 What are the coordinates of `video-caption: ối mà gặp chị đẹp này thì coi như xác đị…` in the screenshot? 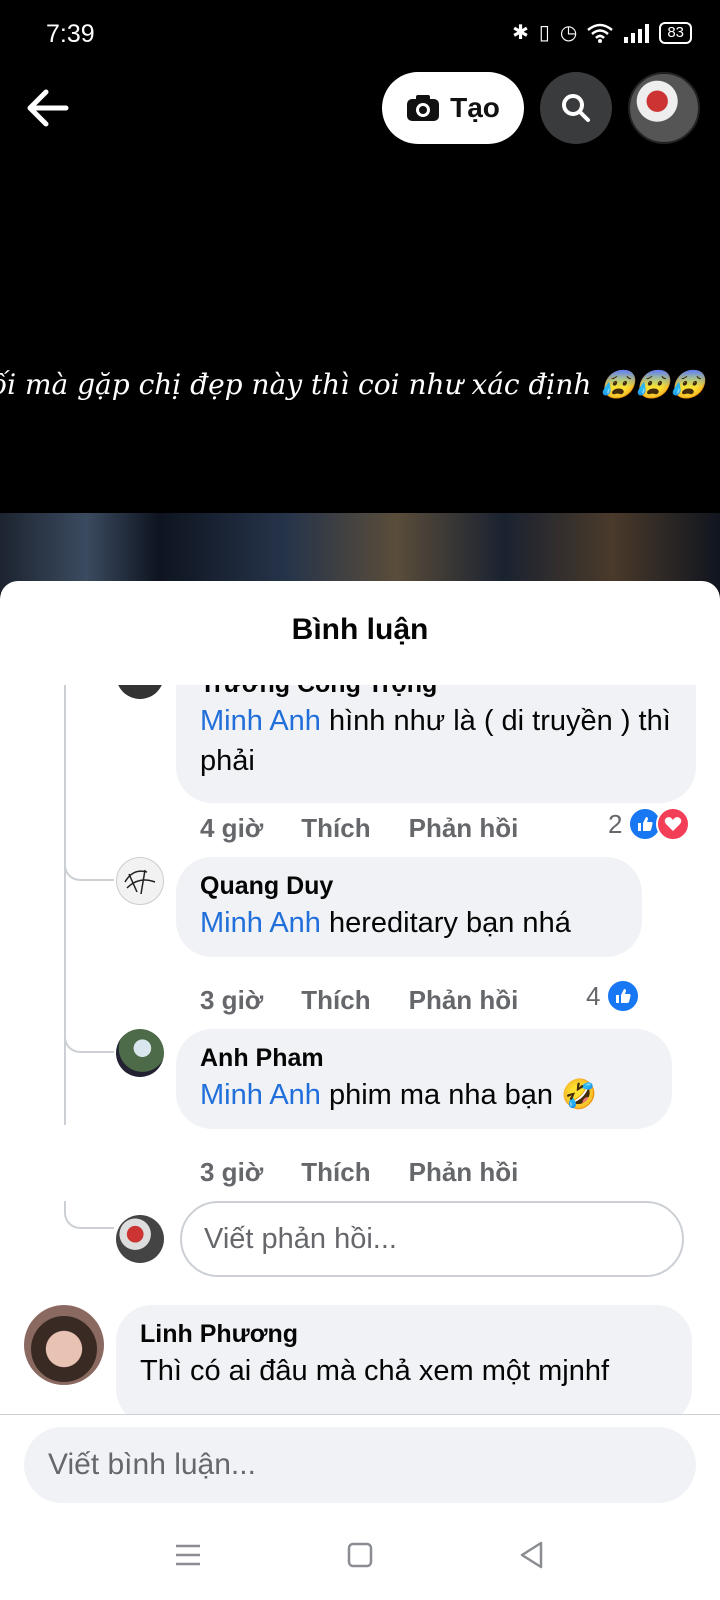 It's located at (352, 384).